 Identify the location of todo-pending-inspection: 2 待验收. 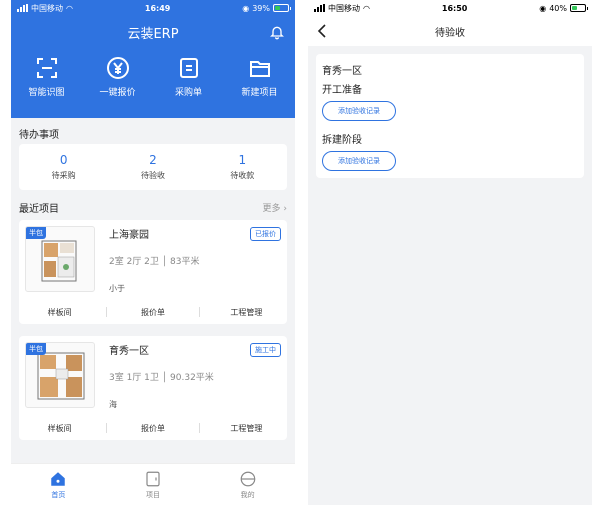
(153, 167).